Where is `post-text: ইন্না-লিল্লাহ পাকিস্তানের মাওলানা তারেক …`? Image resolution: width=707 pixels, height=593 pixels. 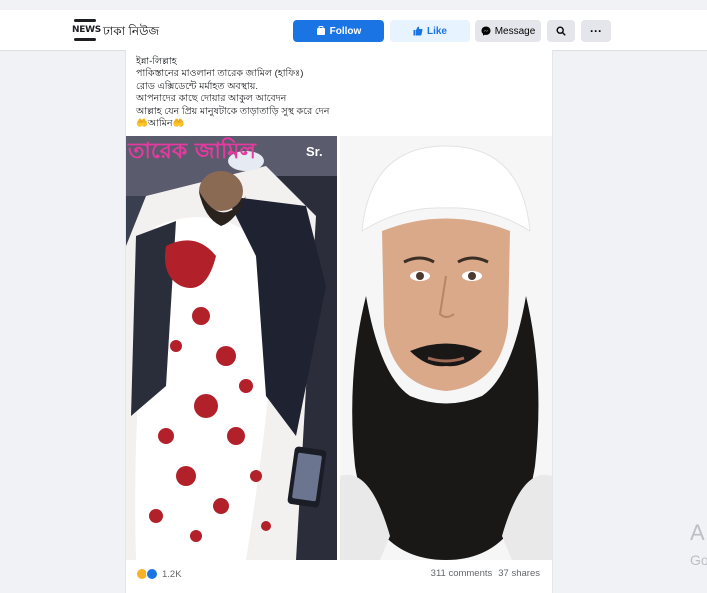
post-text: ইন্না-লিল্লাহ পাকিস্তানের মাওলানা তারেক … is located at coordinates (341, 93).